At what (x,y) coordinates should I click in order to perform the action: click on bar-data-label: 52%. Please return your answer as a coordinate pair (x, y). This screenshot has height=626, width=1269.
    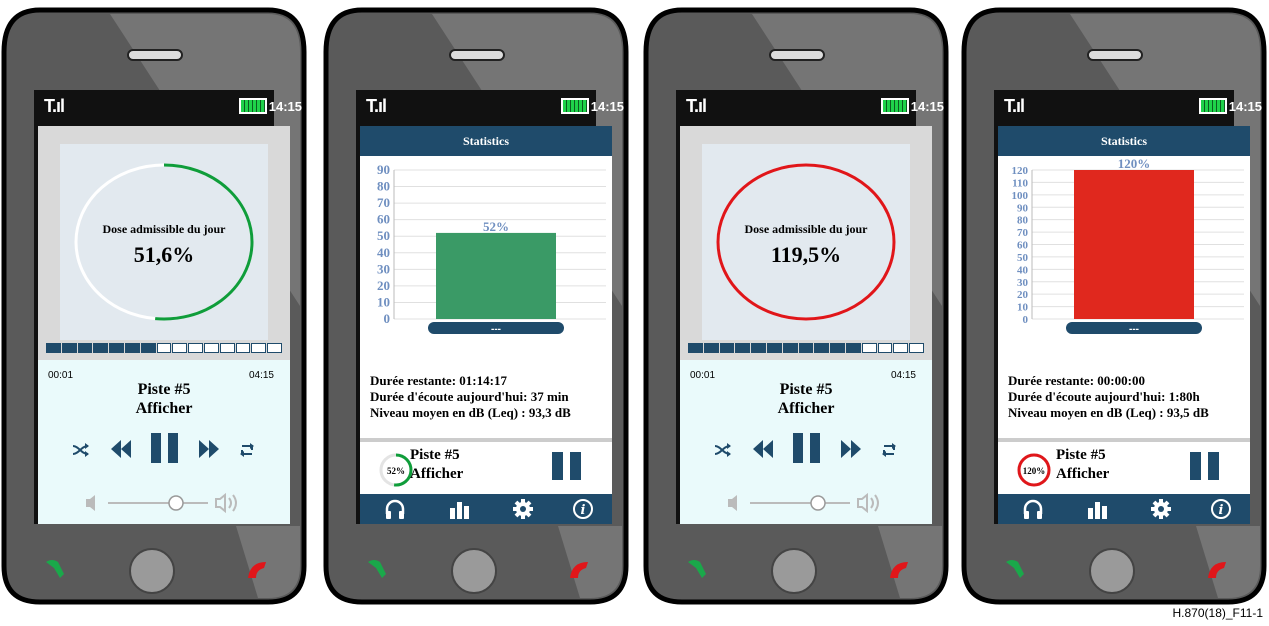
    Looking at the image, I should click on (496, 226).